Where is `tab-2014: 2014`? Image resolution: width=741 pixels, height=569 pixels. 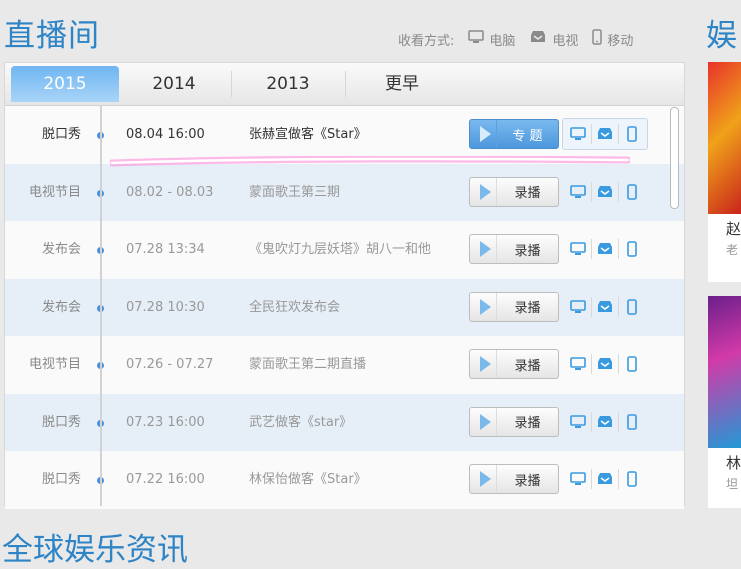 tab-2014: 2014 is located at coordinates (174, 84).